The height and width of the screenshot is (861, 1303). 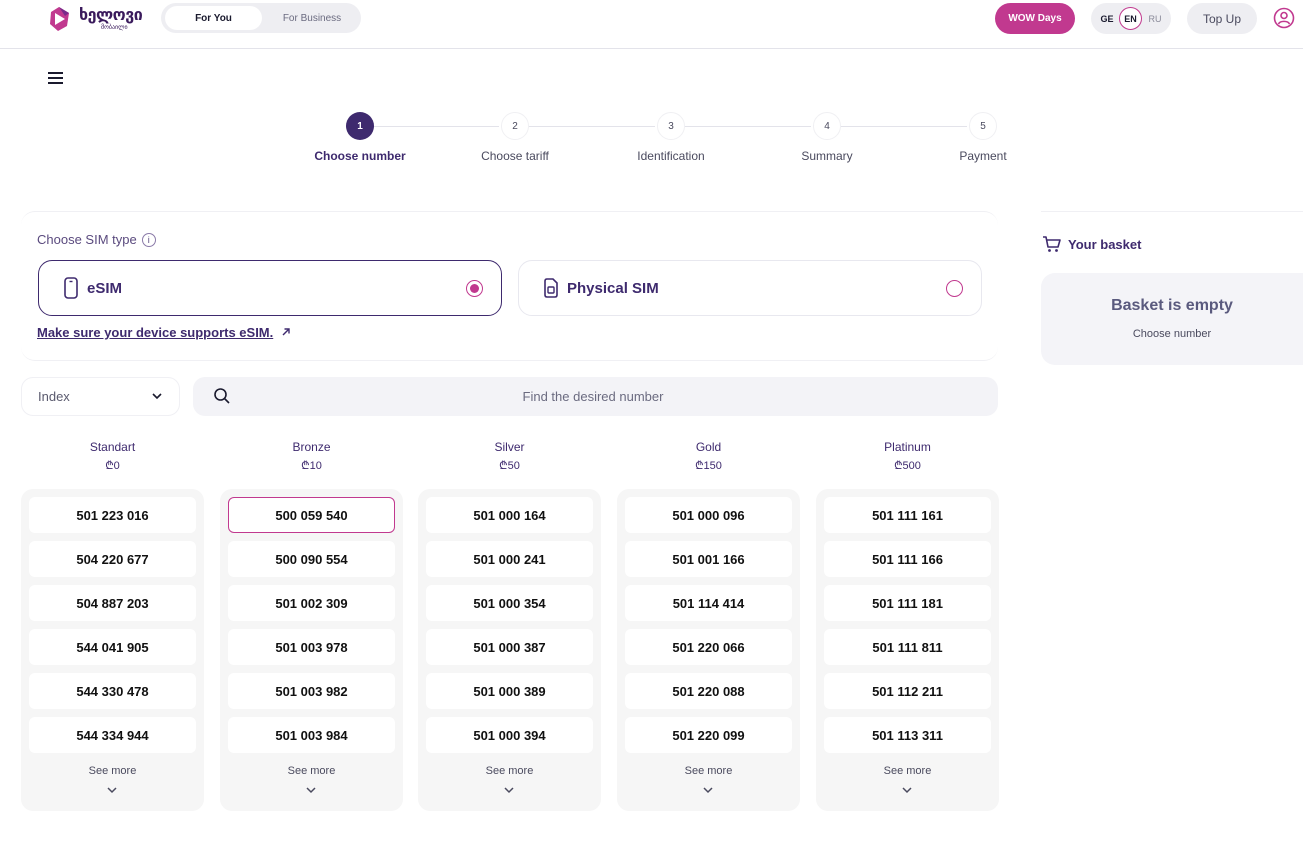 What do you see at coordinates (100, 396) in the screenshot?
I see `index-dropdown: Index` at bounding box center [100, 396].